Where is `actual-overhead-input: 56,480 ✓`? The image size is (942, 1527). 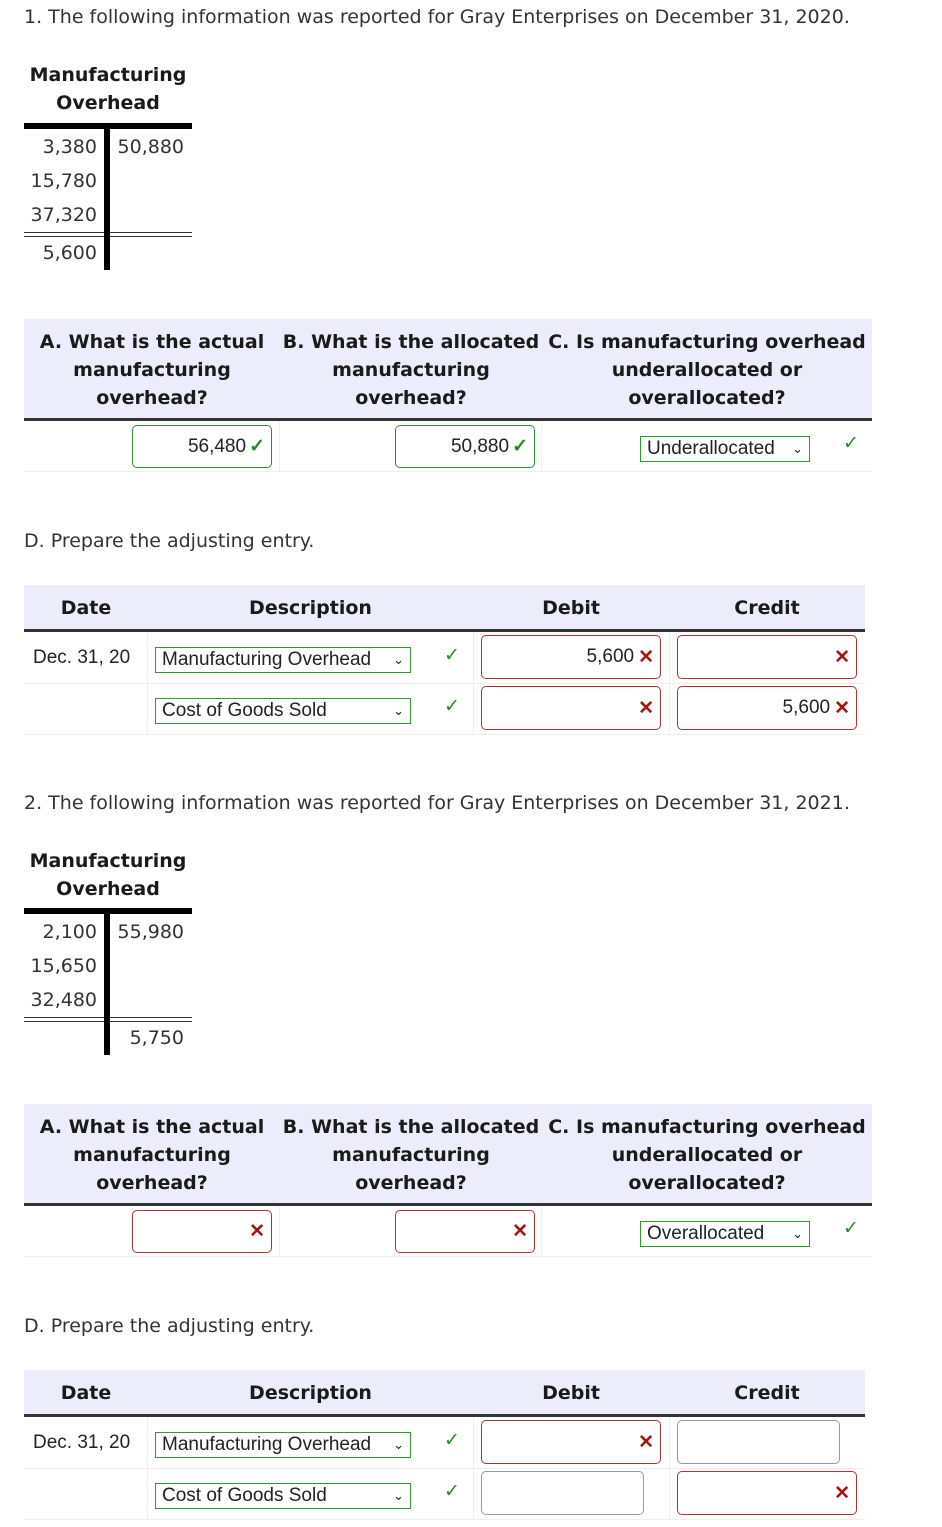 actual-overhead-input: 56,480 ✓ is located at coordinates (202, 446).